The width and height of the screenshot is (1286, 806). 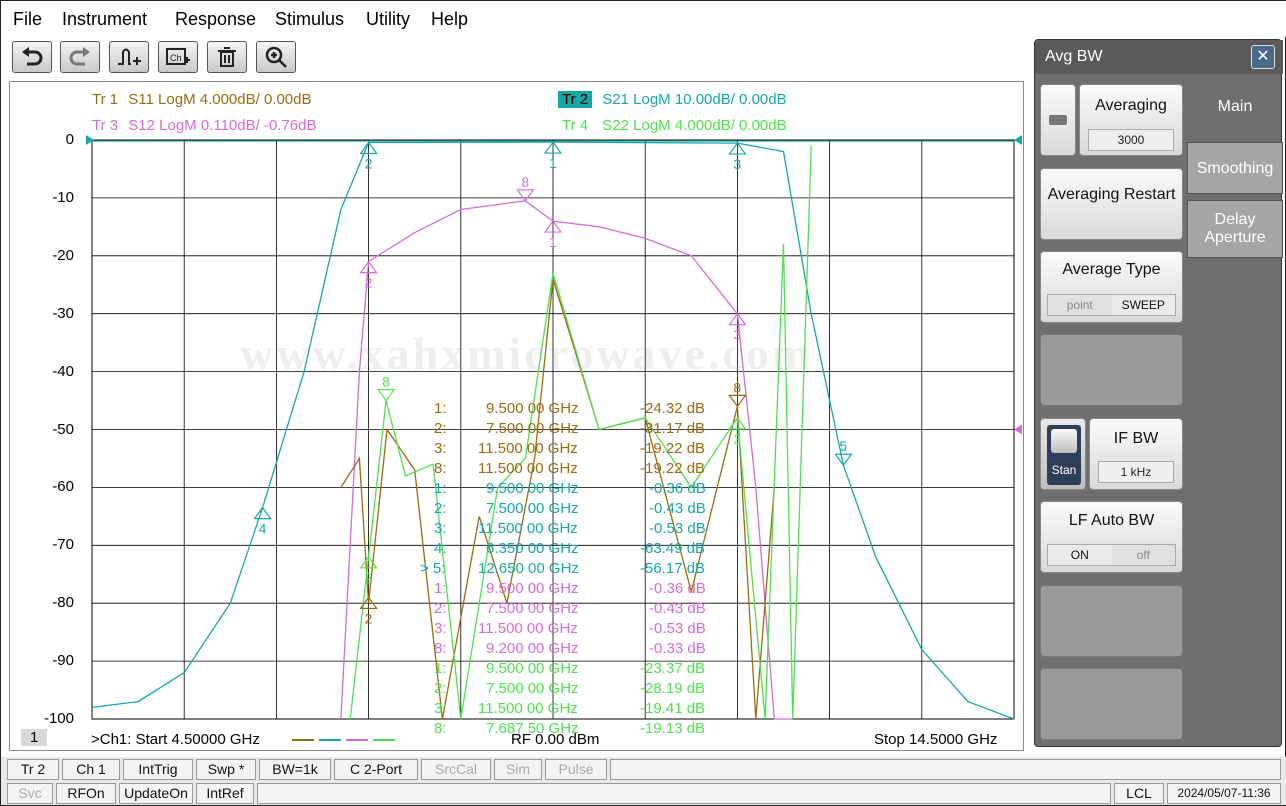 I want to click on trace-2-title: Tr 2 S21 LogM 10.00dB/ 0.00dB, so click(x=672, y=99).